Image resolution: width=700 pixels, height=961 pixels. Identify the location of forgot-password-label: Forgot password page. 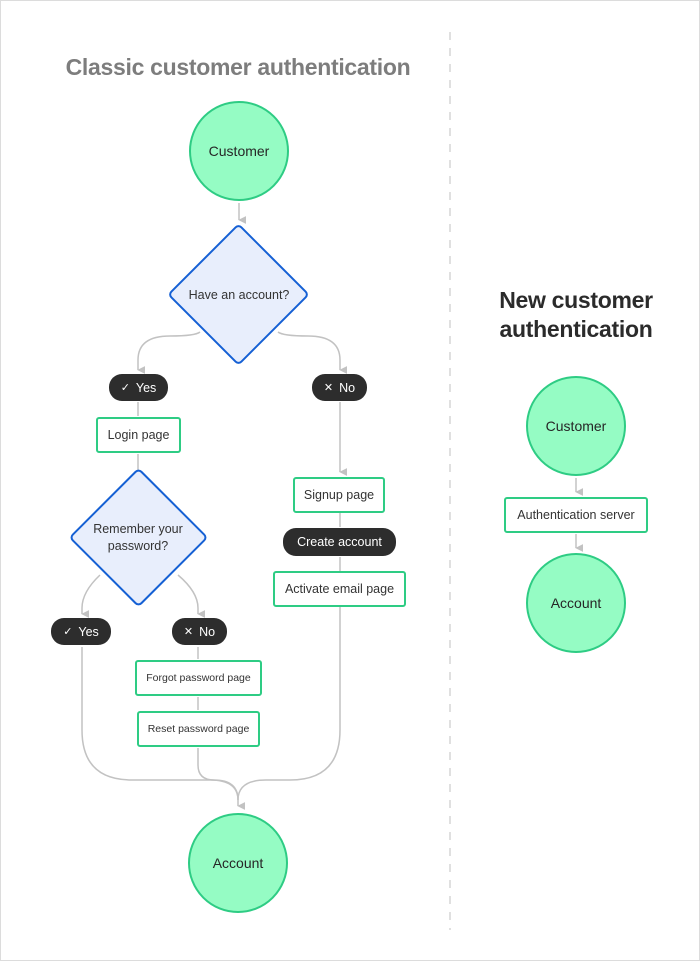
(198, 678).